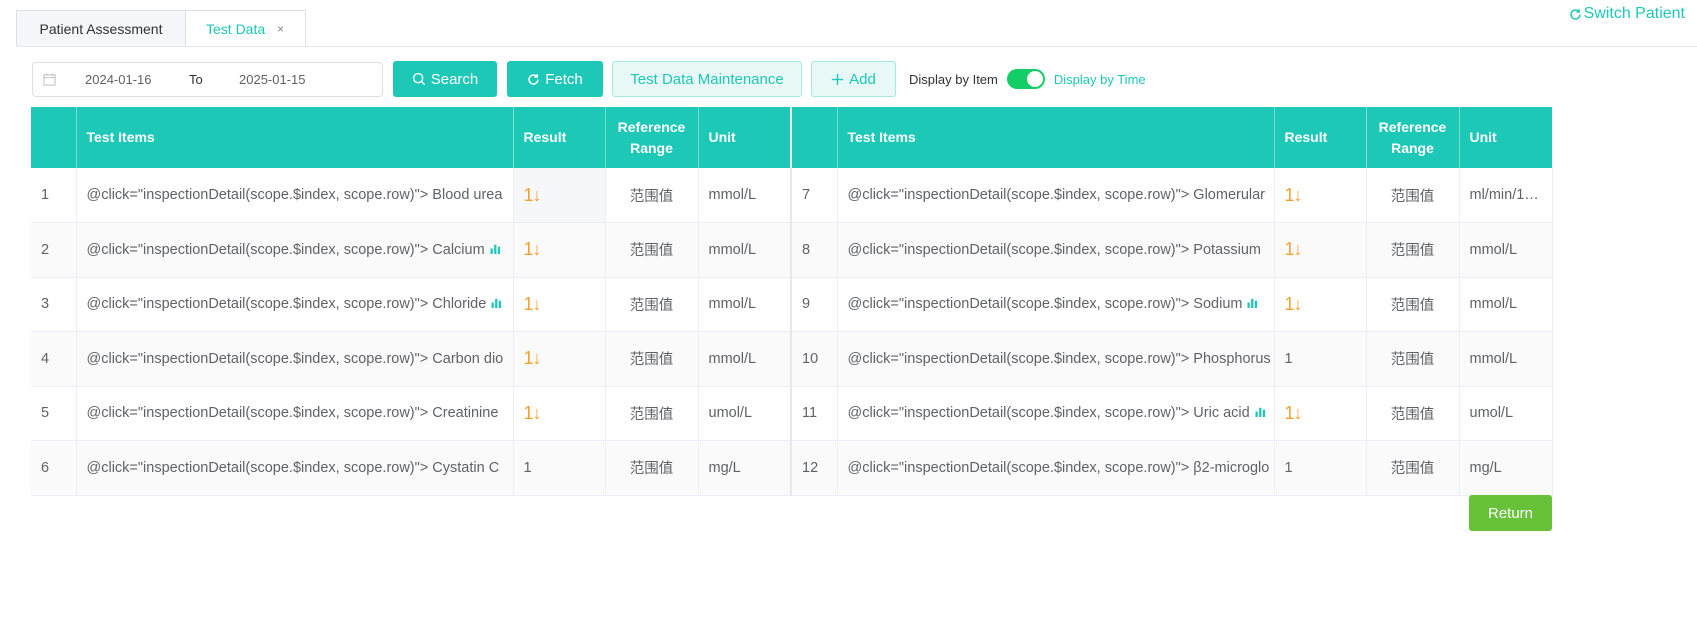  I want to click on tab-divider, so click(856, 46).